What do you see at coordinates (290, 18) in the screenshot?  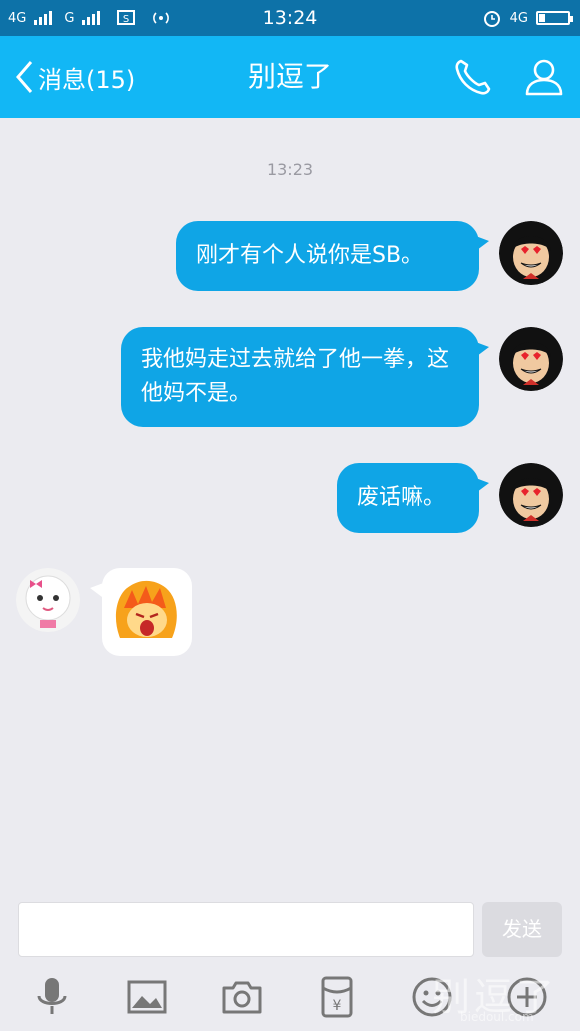 I see `status-bar: 4G G S 13:24 4G` at bounding box center [290, 18].